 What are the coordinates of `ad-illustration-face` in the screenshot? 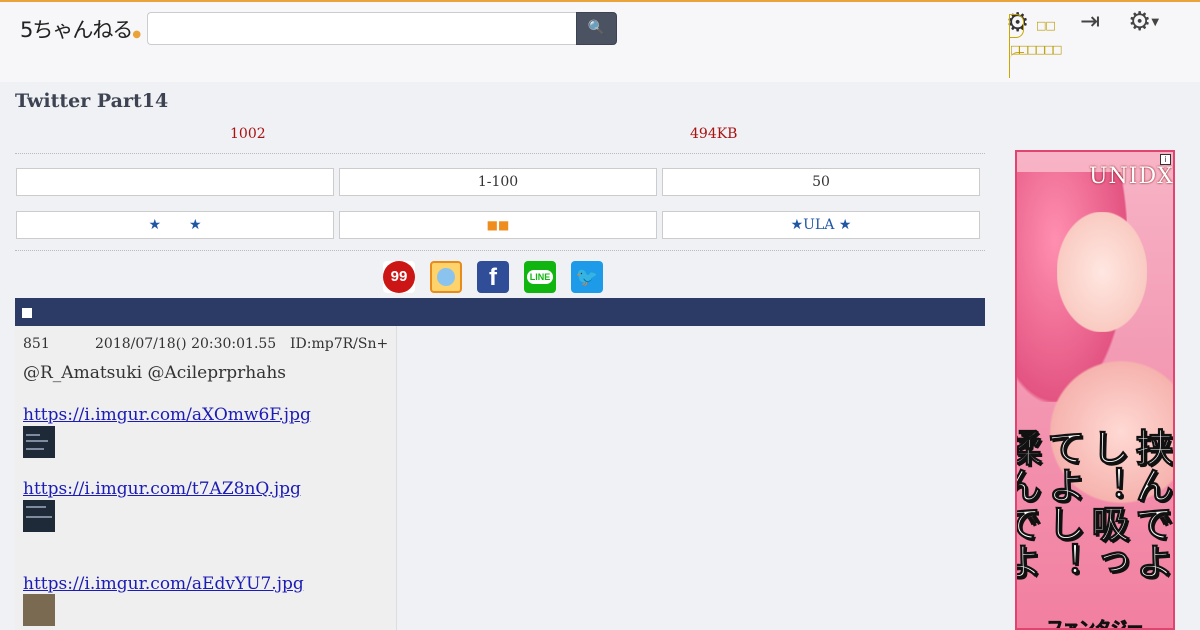 It's located at (1102, 272).